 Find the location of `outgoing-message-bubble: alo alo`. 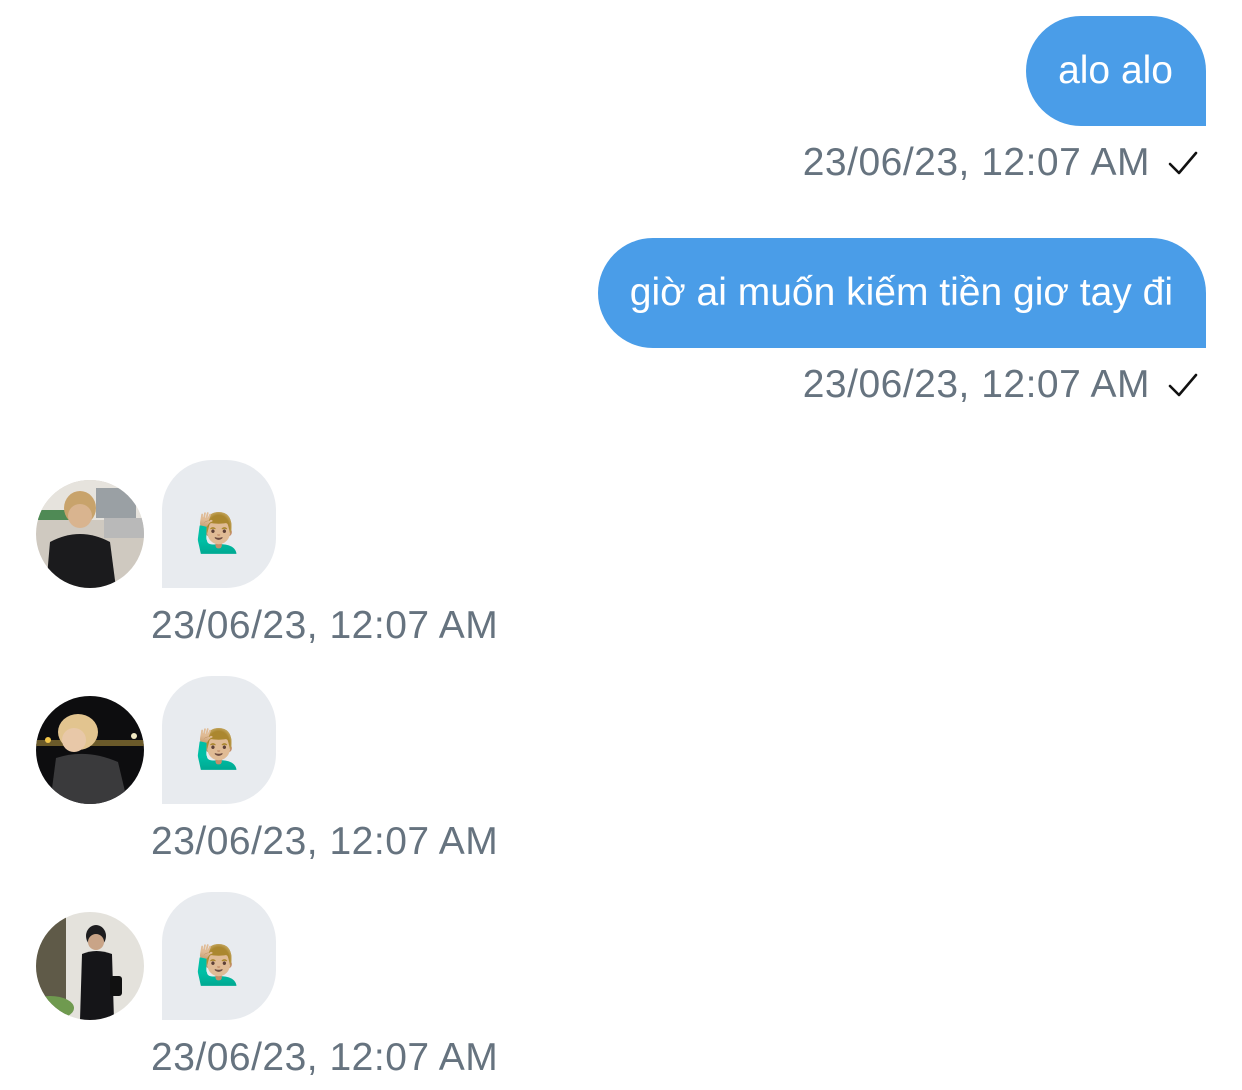

outgoing-message-bubble: alo alo is located at coordinates (1116, 71).